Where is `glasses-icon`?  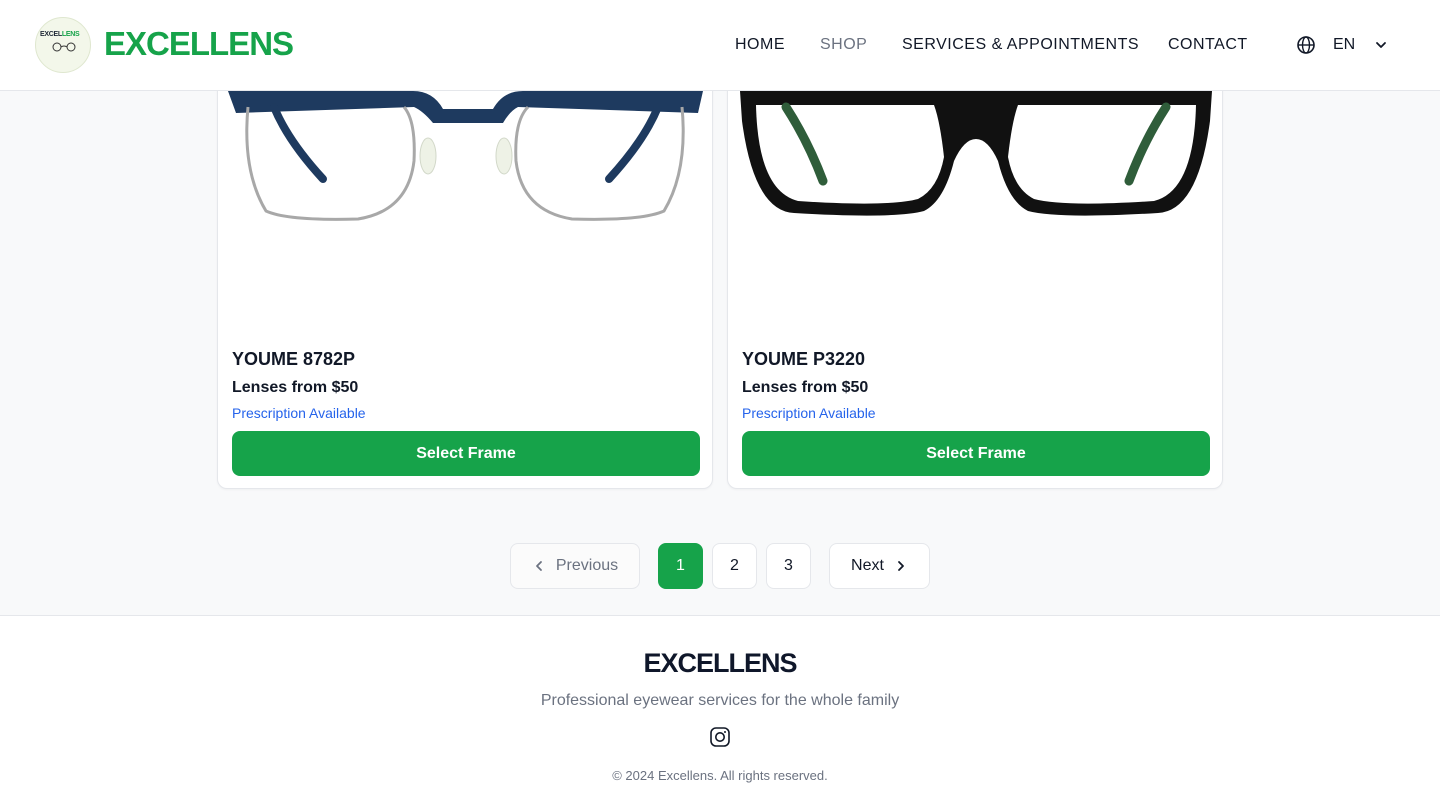
glasses-icon is located at coordinates (64, 47).